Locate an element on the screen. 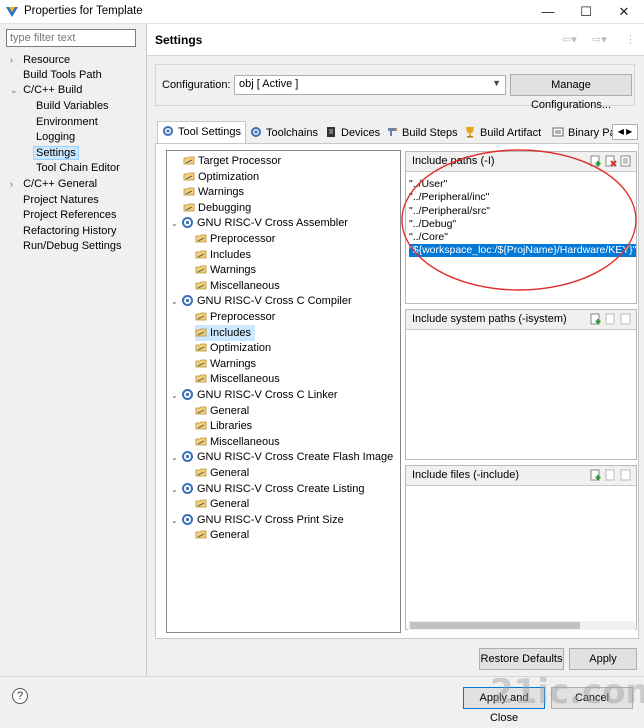 This screenshot has width=644, height=728. configuration-select: obj [ Active ] ▼ is located at coordinates (370, 85).